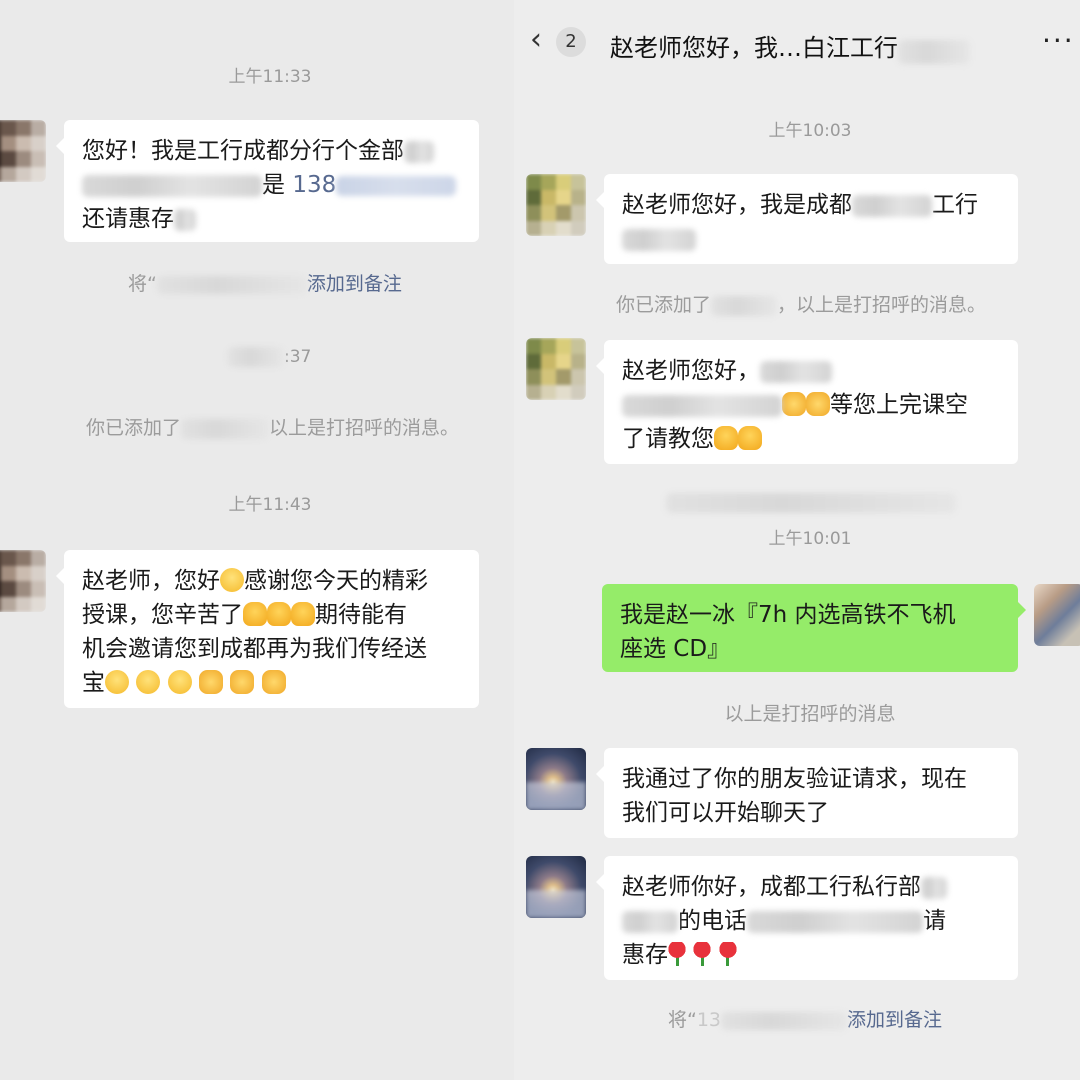 The height and width of the screenshot is (1080, 1080). What do you see at coordinates (151, 581) in the screenshot?
I see `message-text: 赵老师，您好` at bounding box center [151, 581].